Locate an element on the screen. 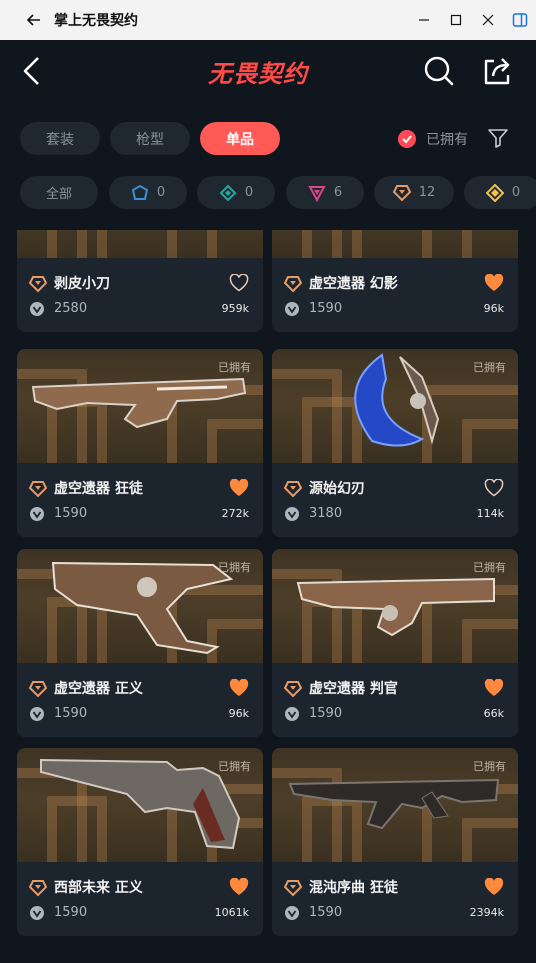 The image size is (536, 963). rarity-premium: 6 is located at coordinates (325, 192).